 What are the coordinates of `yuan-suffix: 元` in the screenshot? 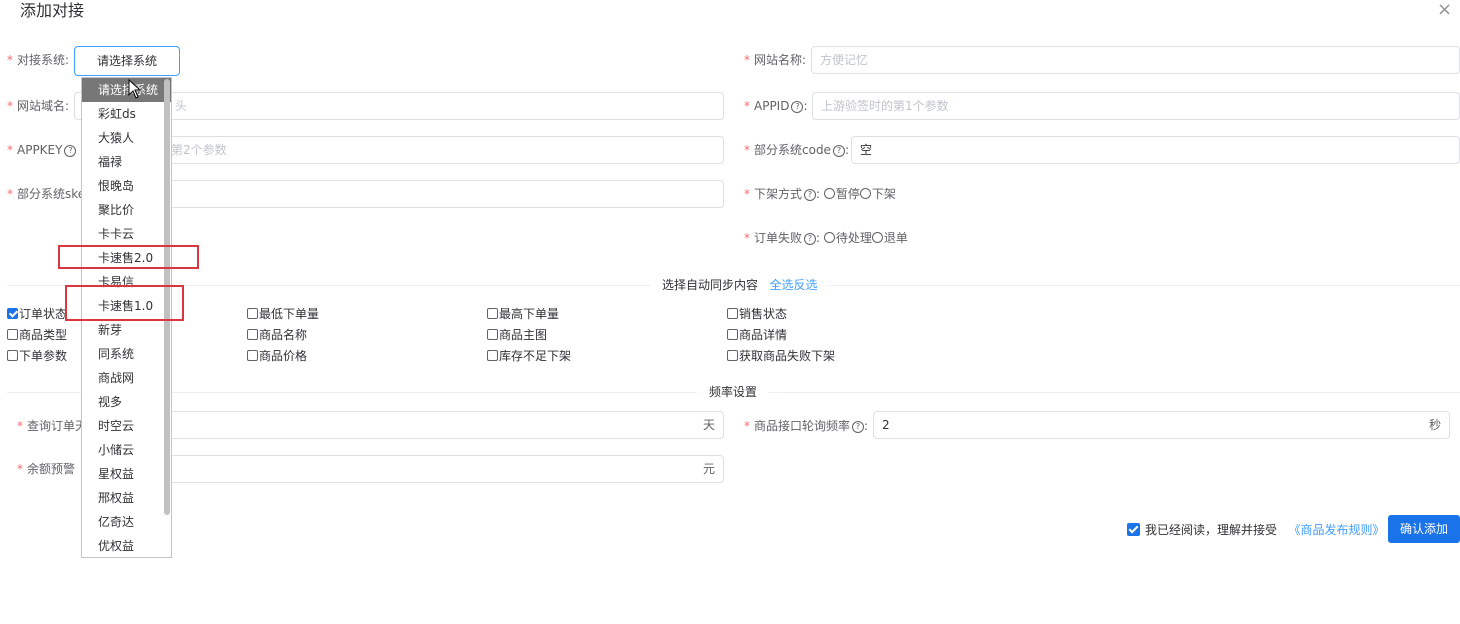 It's located at (708, 469).